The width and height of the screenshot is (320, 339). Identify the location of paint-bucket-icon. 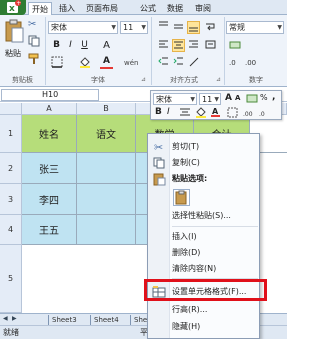
(84, 62).